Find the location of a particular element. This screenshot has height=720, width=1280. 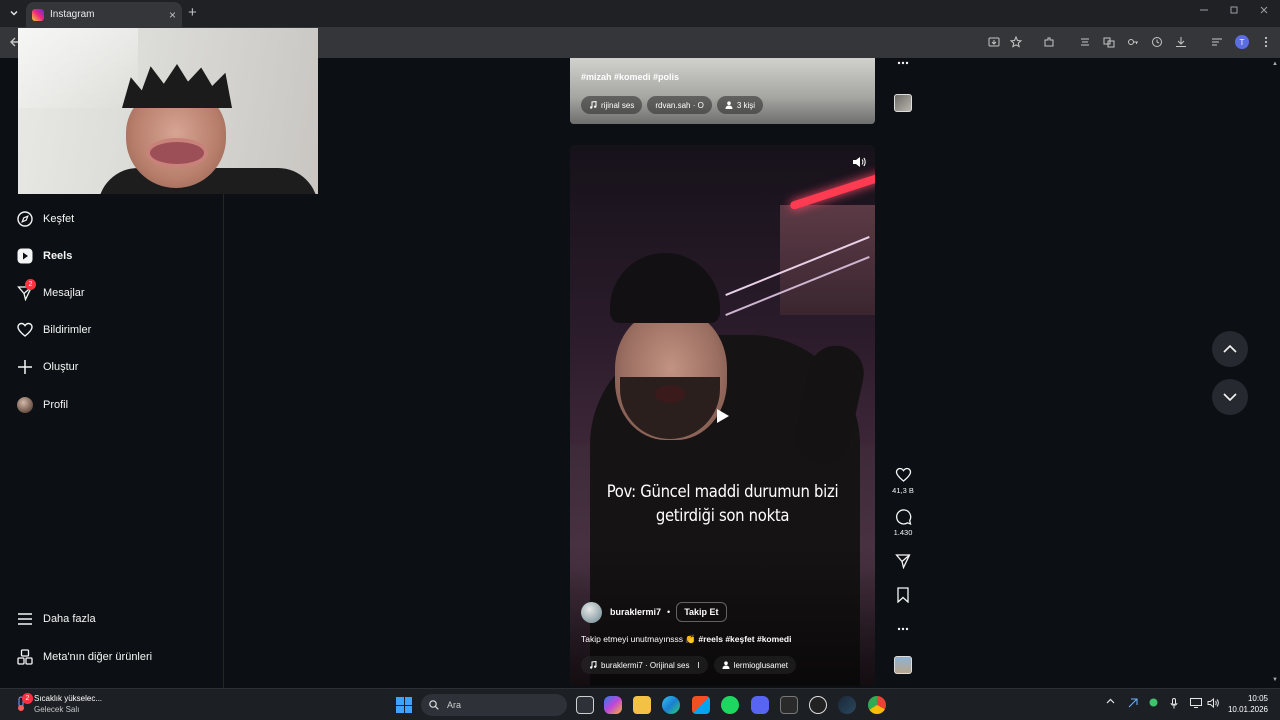

install-icon is located at coordinates (994, 42).